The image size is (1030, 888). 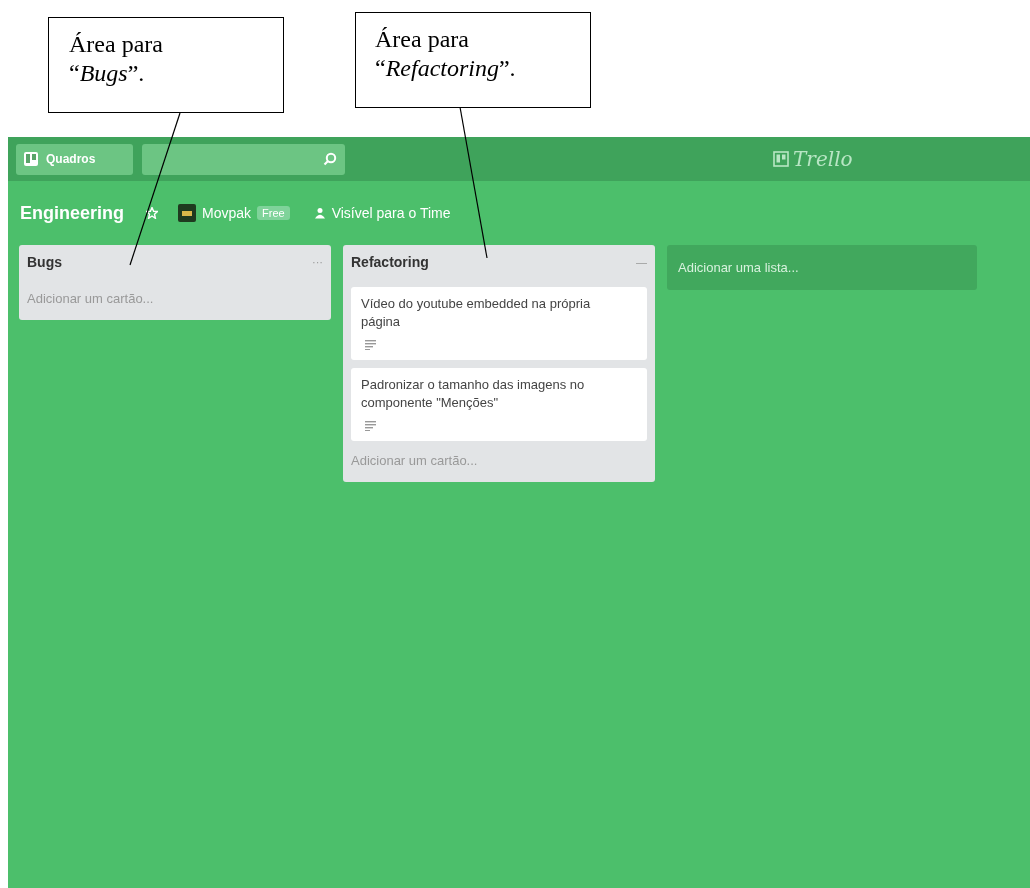 I want to click on search-icon, so click(x=330, y=159).